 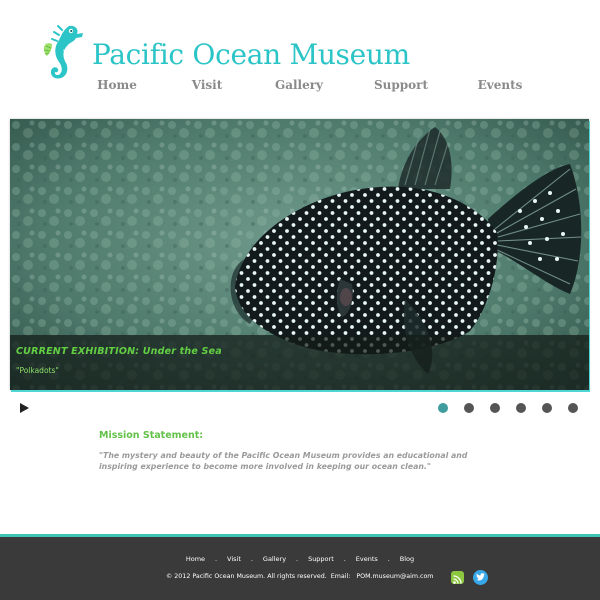 What do you see at coordinates (151, 435) in the screenshot?
I see `mission-title: Mission Statement:` at bounding box center [151, 435].